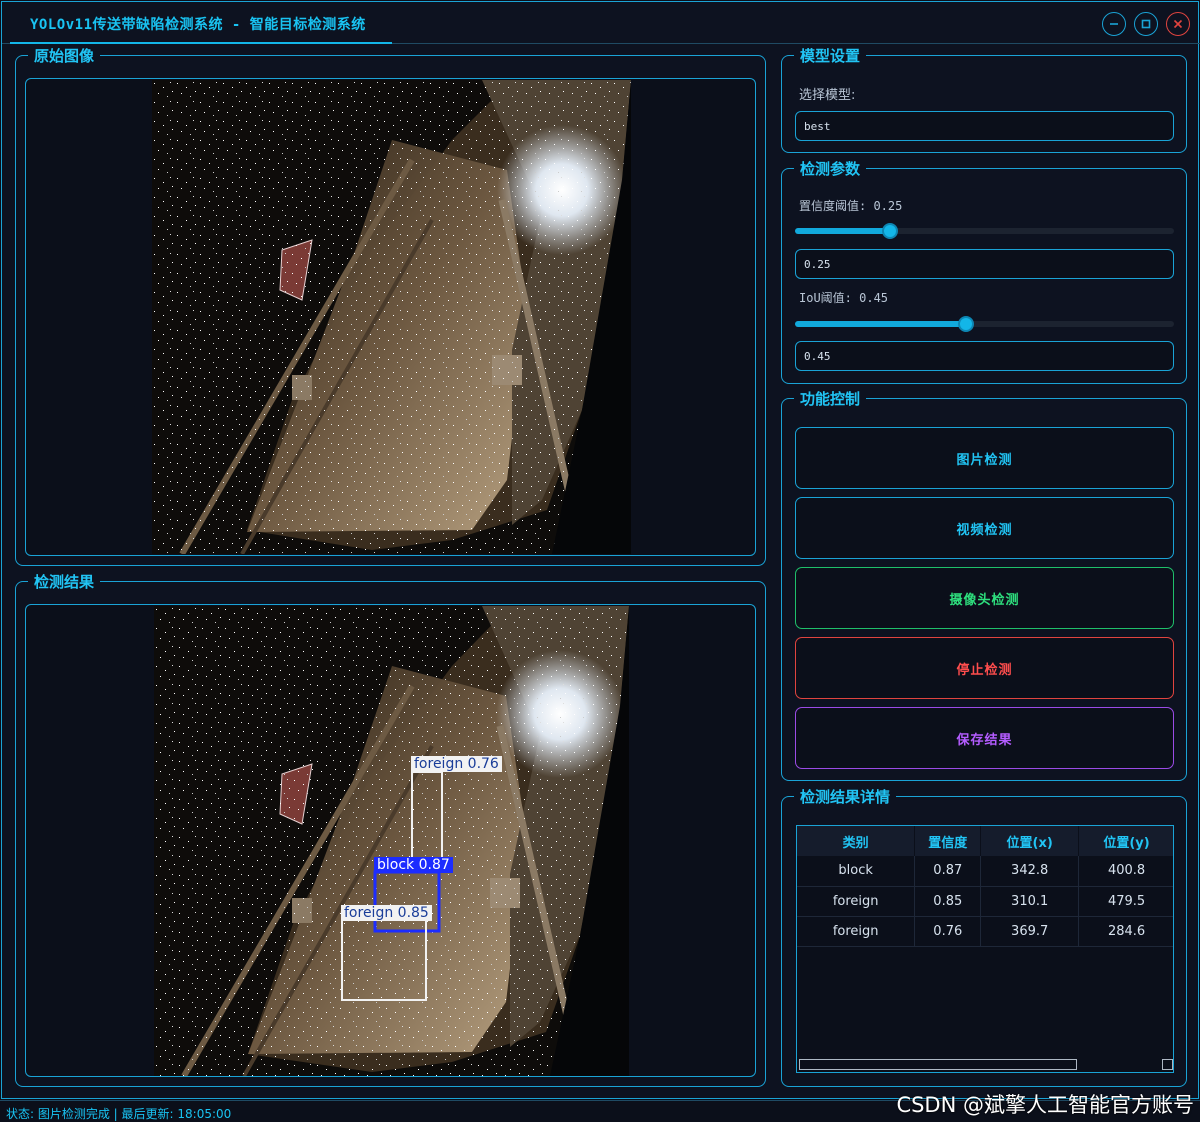  I want to click on status-text: 状态: 图片检测完成 | 最后更新: 18:05:00, so click(119, 1114).